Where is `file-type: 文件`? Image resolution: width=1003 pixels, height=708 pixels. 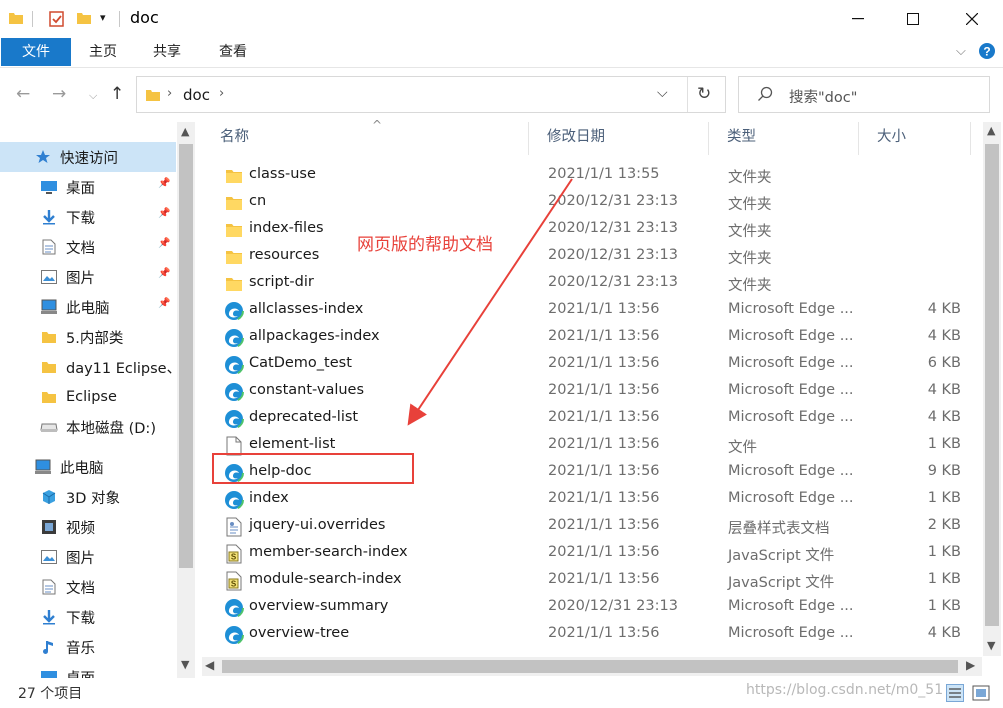
file-type: 文件 is located at coordinates (742, 448).